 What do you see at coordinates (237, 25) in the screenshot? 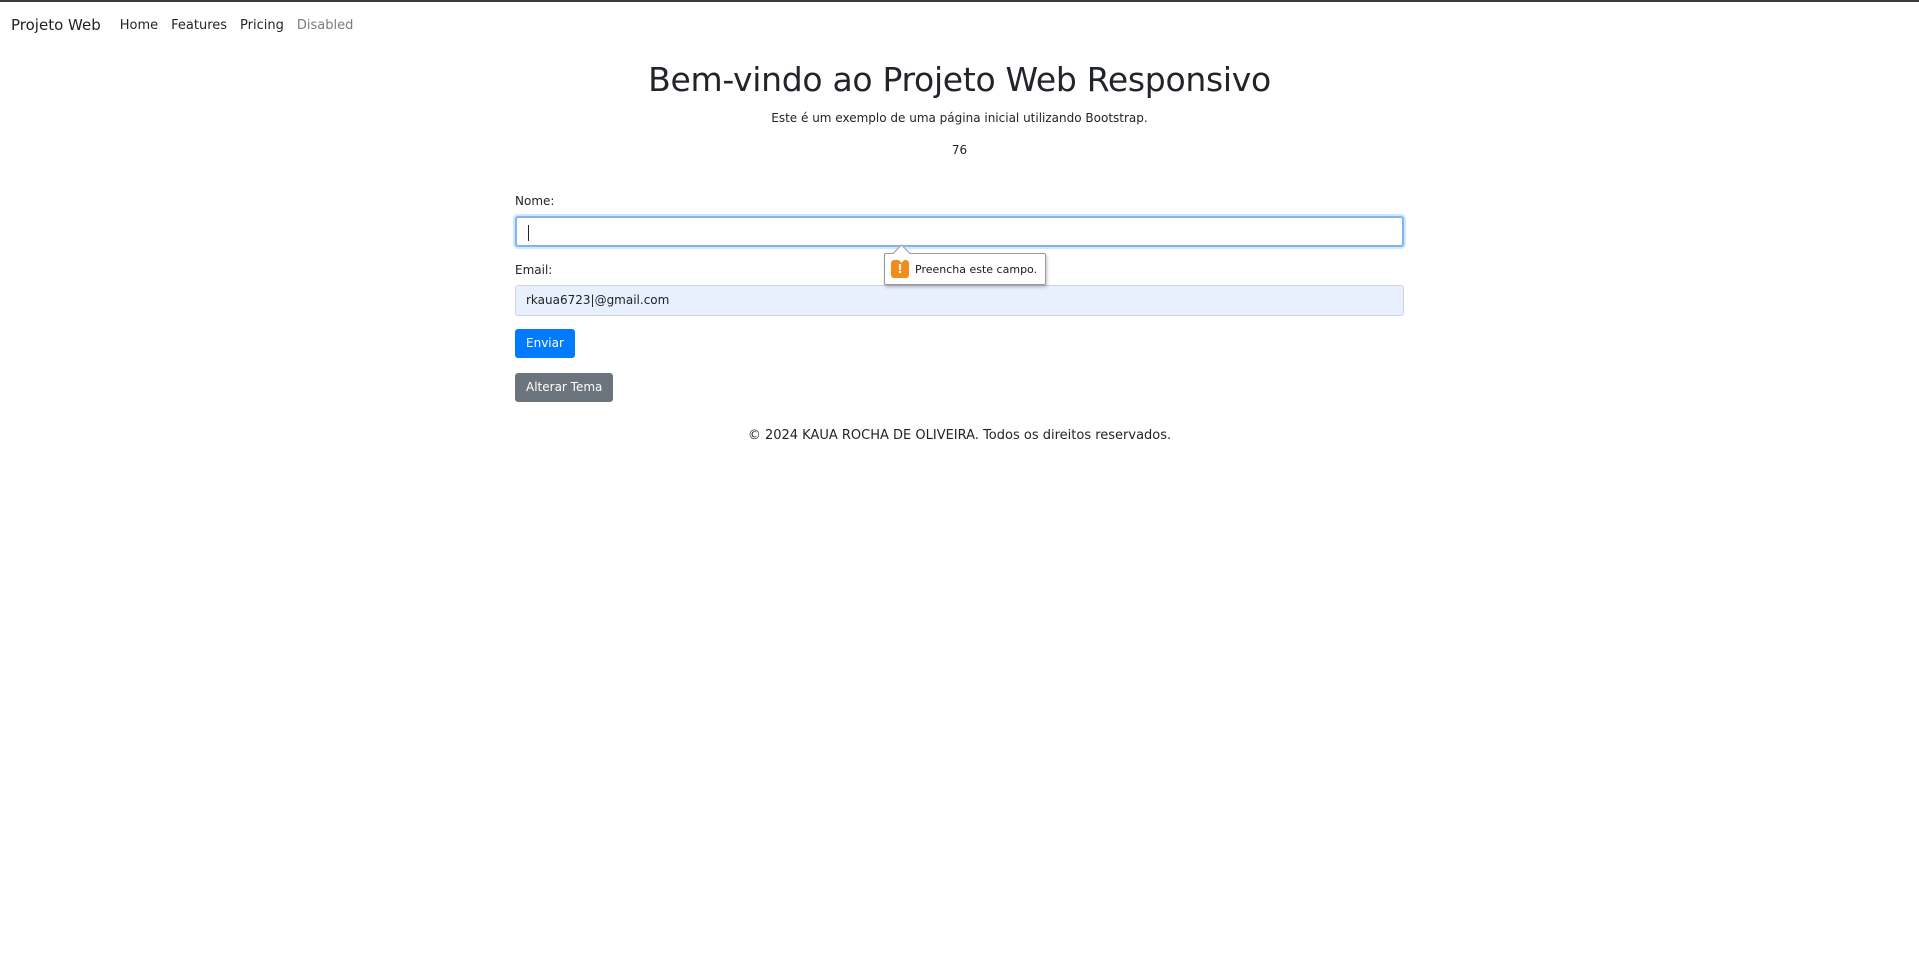
I see `nav-links: Home Features Pricing Disabled` at bounding box center [237, 25].